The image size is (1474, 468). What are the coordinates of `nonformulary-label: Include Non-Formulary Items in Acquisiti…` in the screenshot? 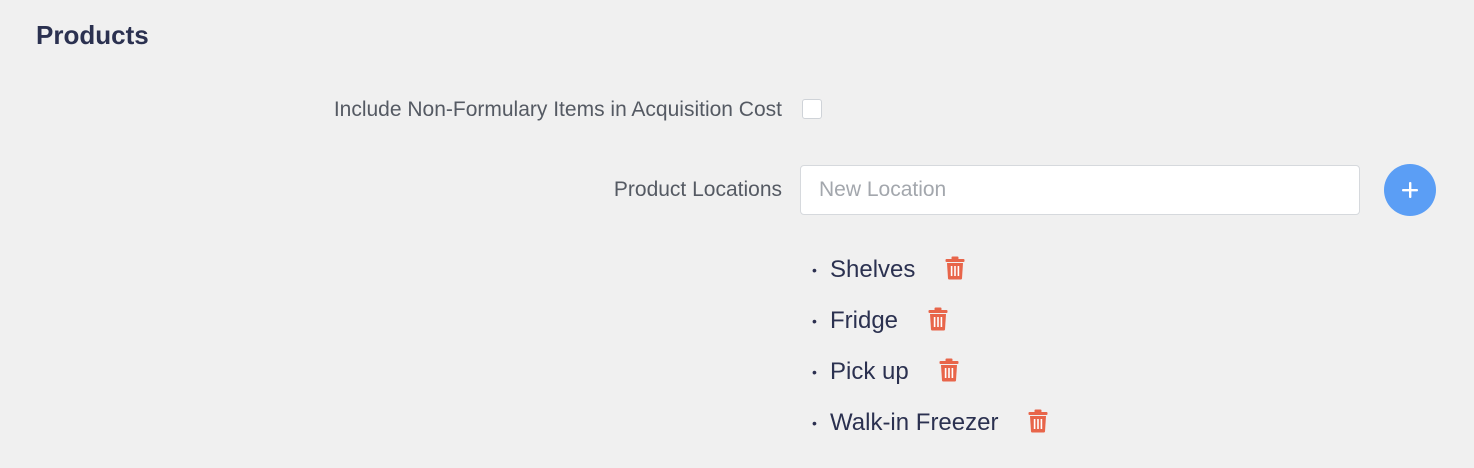 It's located at (557, 109).